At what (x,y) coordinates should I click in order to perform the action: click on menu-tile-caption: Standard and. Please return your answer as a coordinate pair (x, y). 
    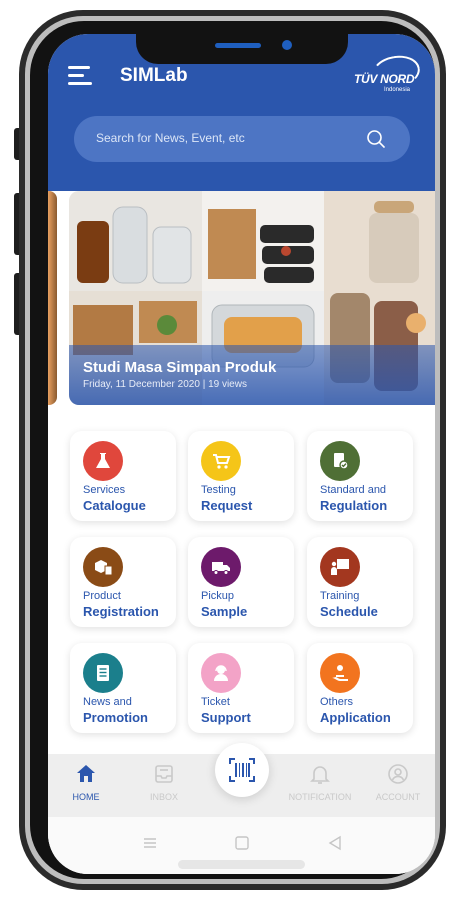
    Looking at the image, I should click on (353, 490).